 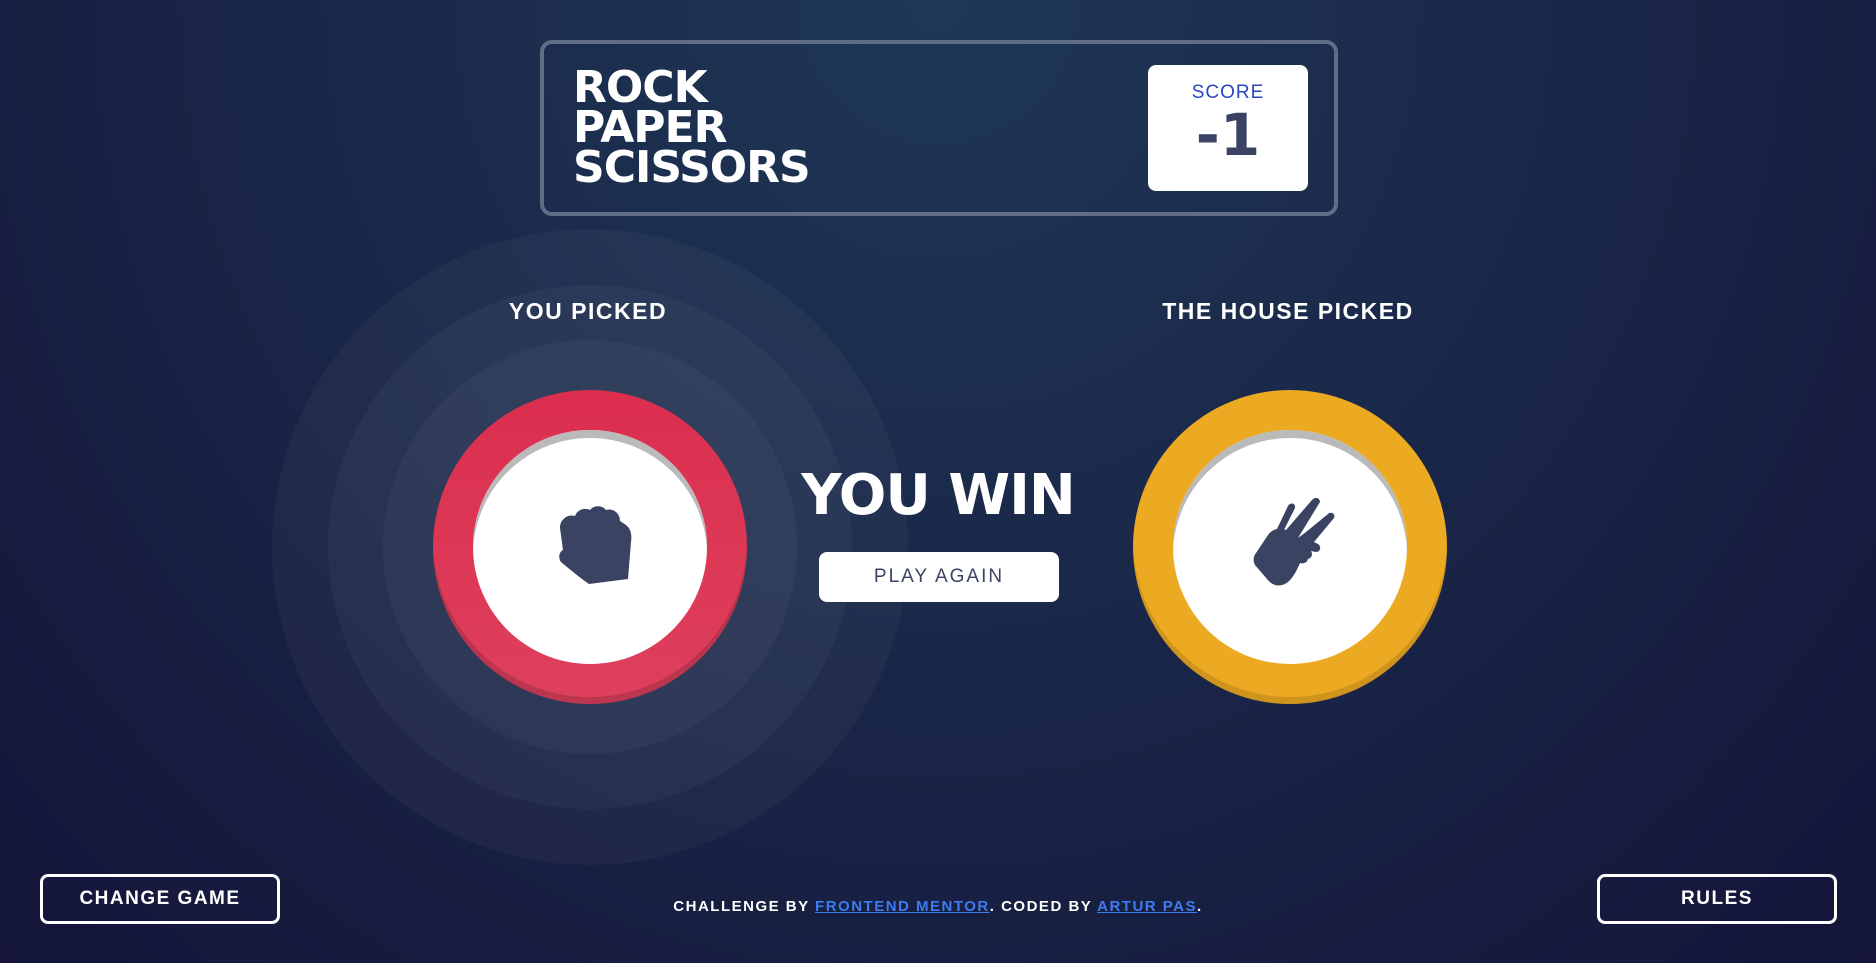 I want to click on user-pick-token, so click(x=590, y=547).